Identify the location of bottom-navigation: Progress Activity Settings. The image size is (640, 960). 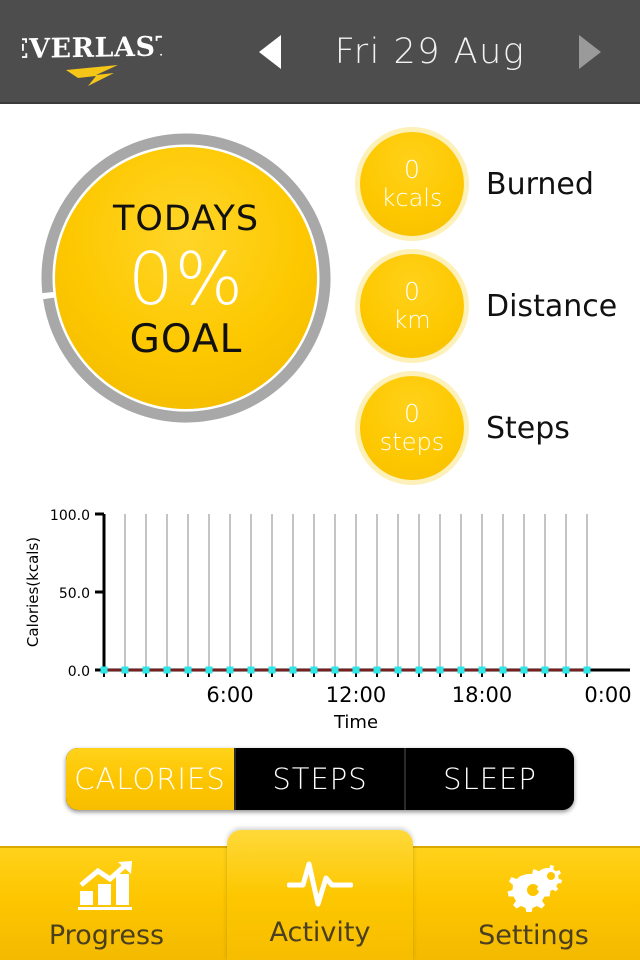
(320, 895).